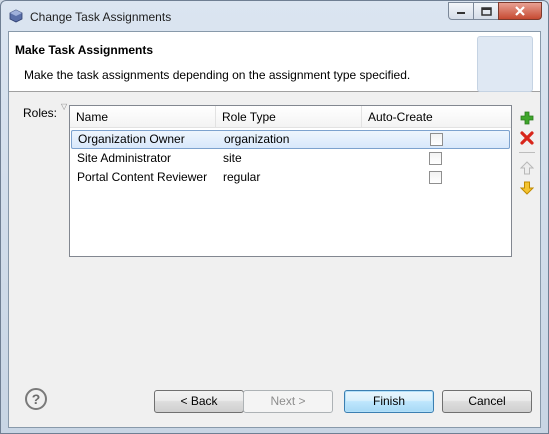 The width and height of the screenshot is (549, 434). Describe the element at coordinates (487, 401) in the screenshot. I see `cancel-button: Cancel` at that location.